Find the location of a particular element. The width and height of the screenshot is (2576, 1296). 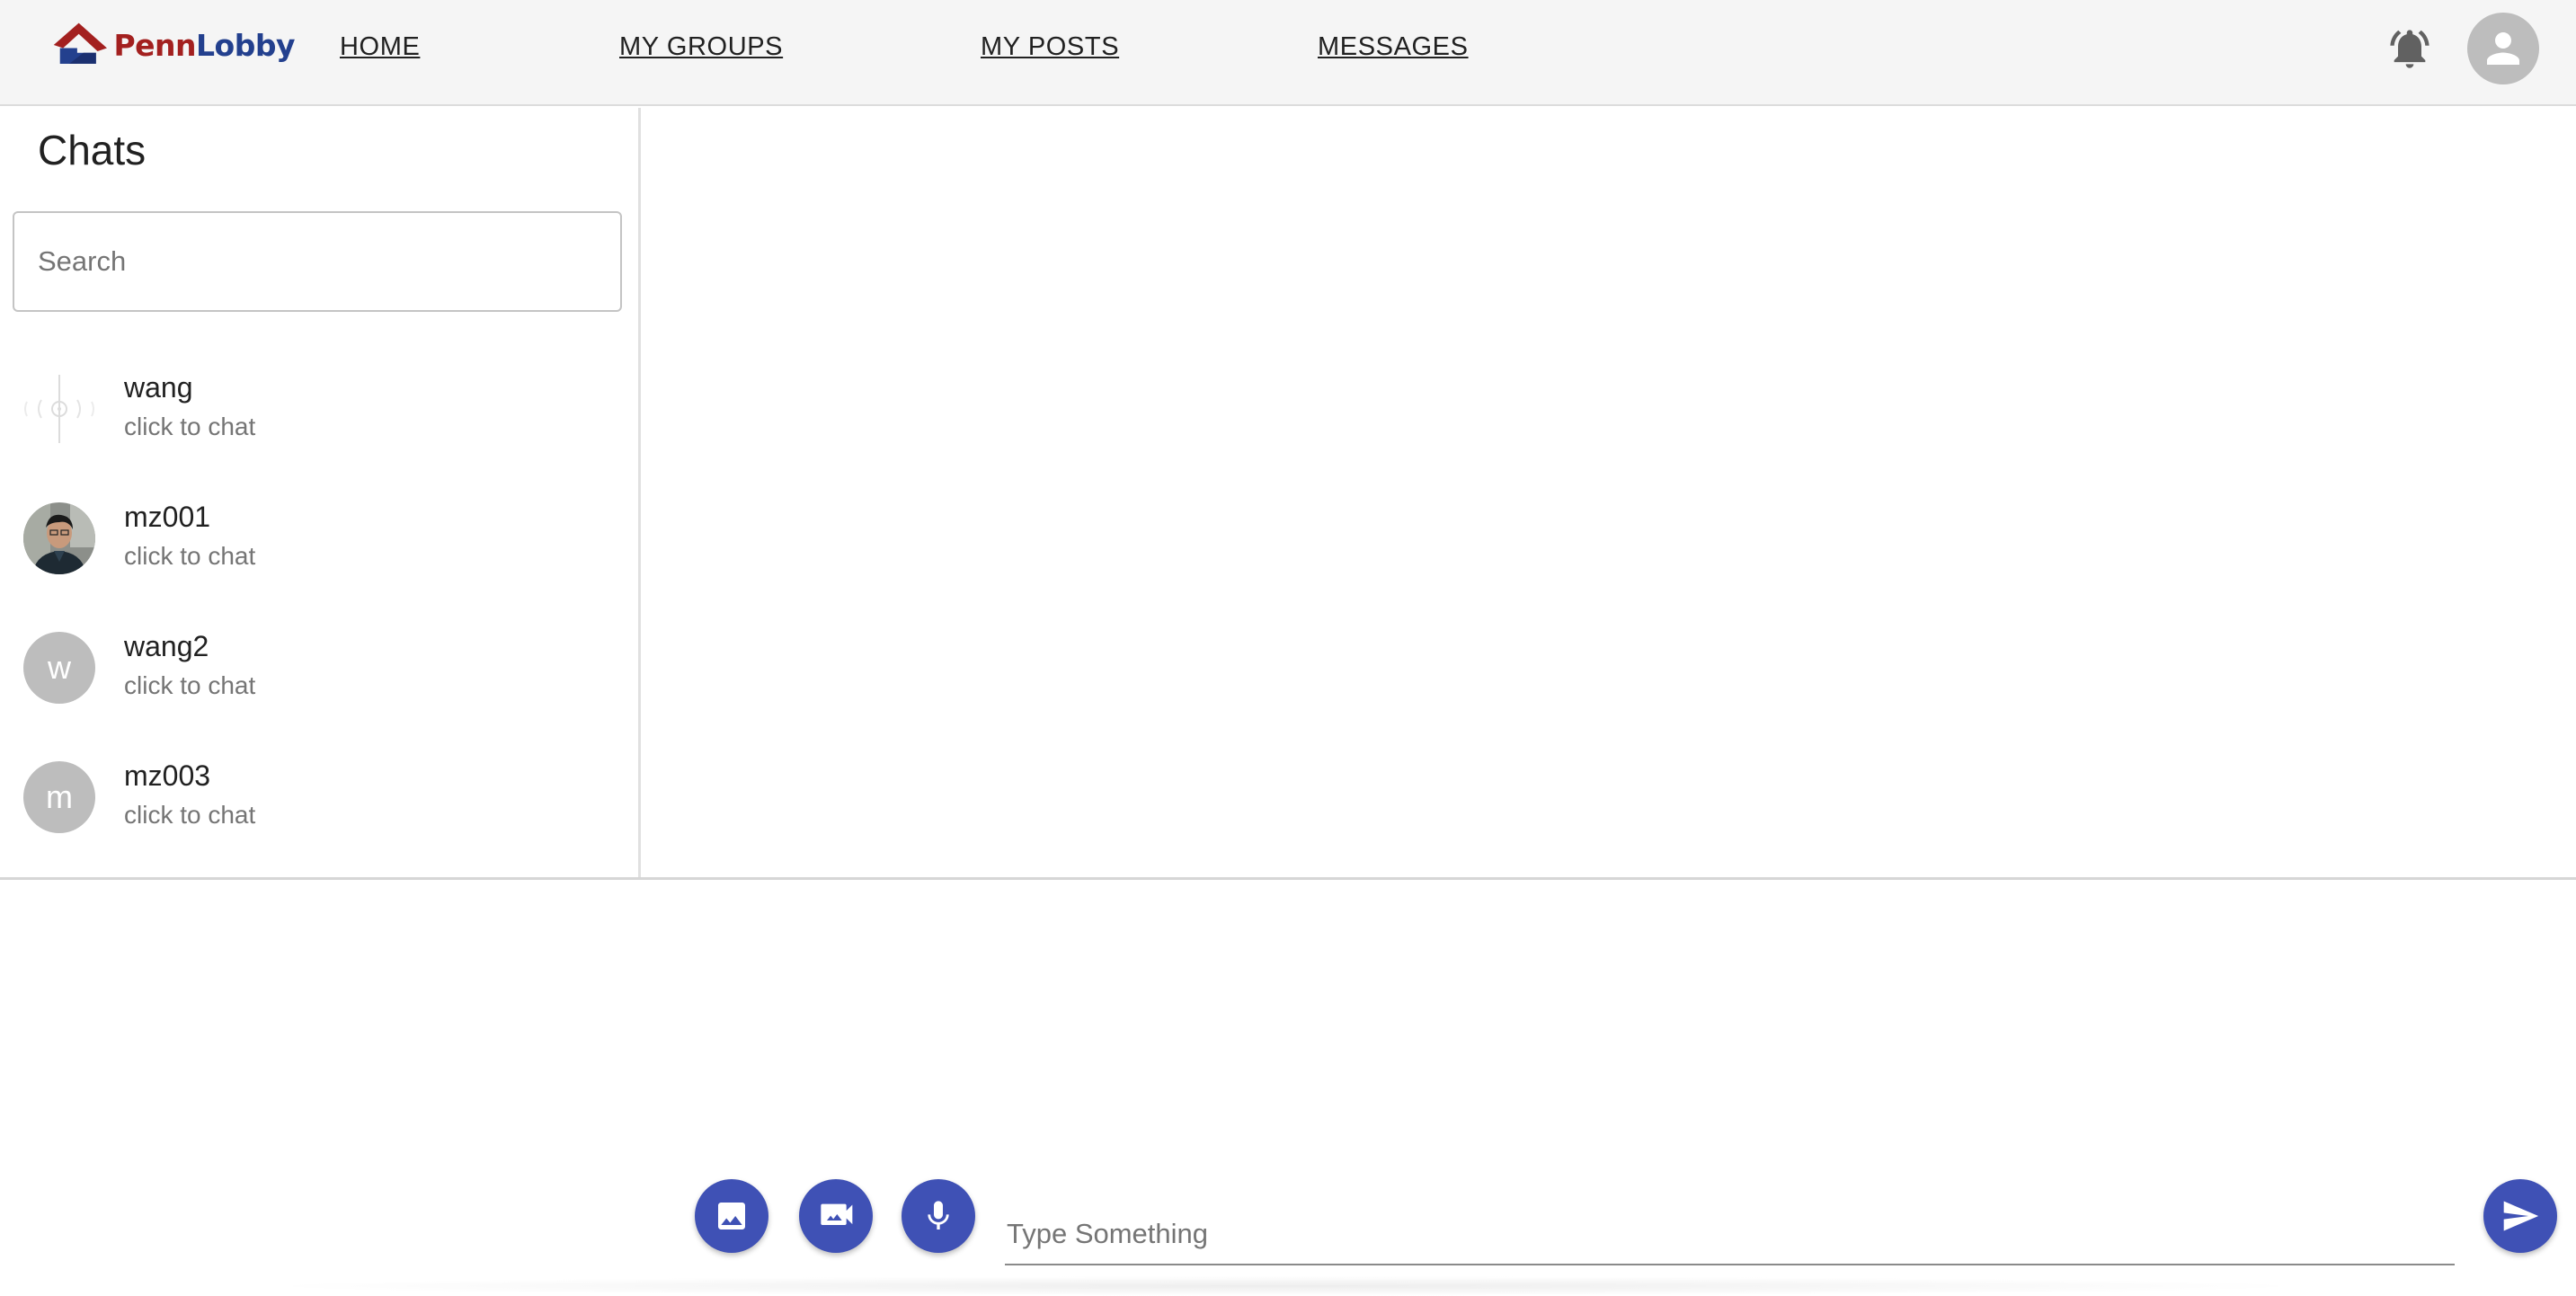

nav-home-link: HOME is located at coordinates (380, 47).